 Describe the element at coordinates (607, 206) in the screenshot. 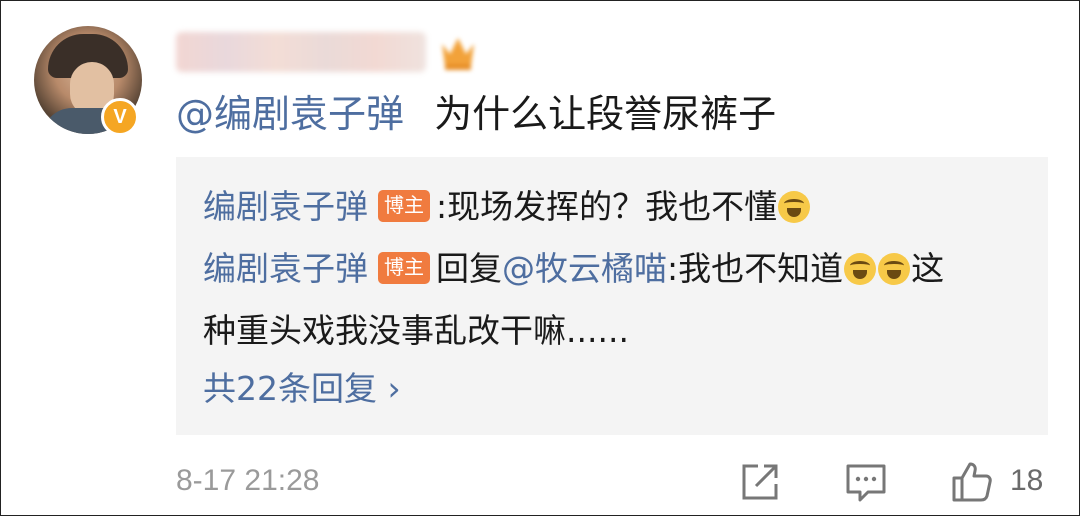

I see `reply-text: :现场发挥的？我也不懂` at that location.